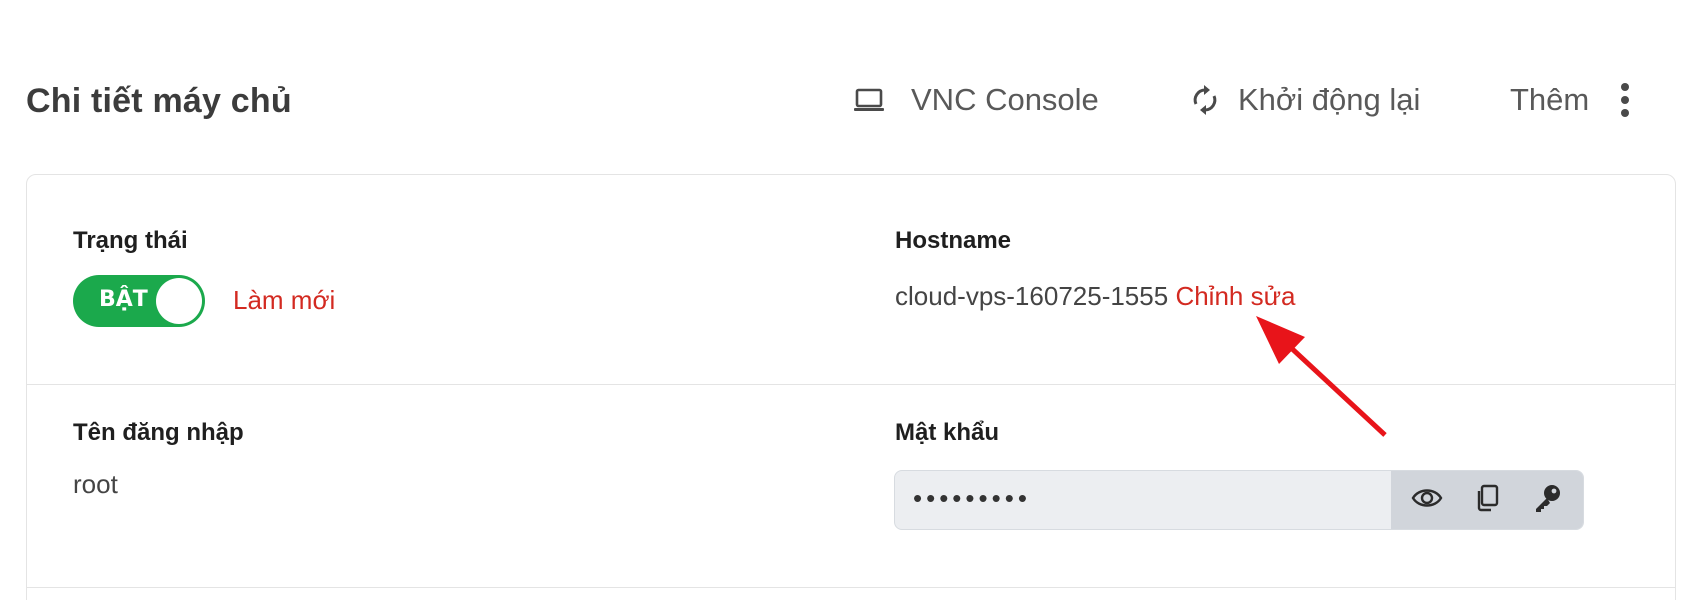  I want to click on hostname-row: cloud-vps-160725-1555 Chỉnh sửa, so click(1095, 296).